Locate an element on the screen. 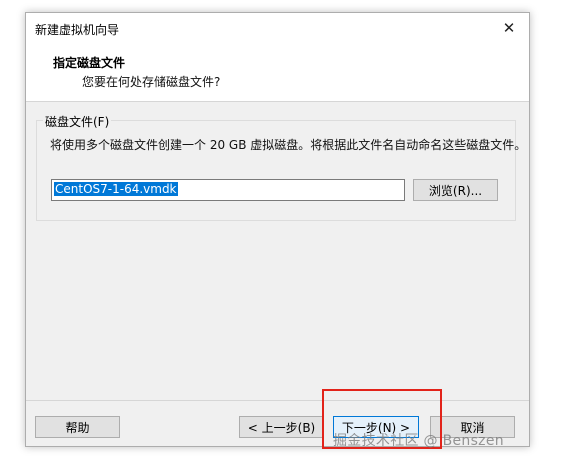 This screenshot has height=462, width=564. footer-separator is located at coordinates (277, 400).